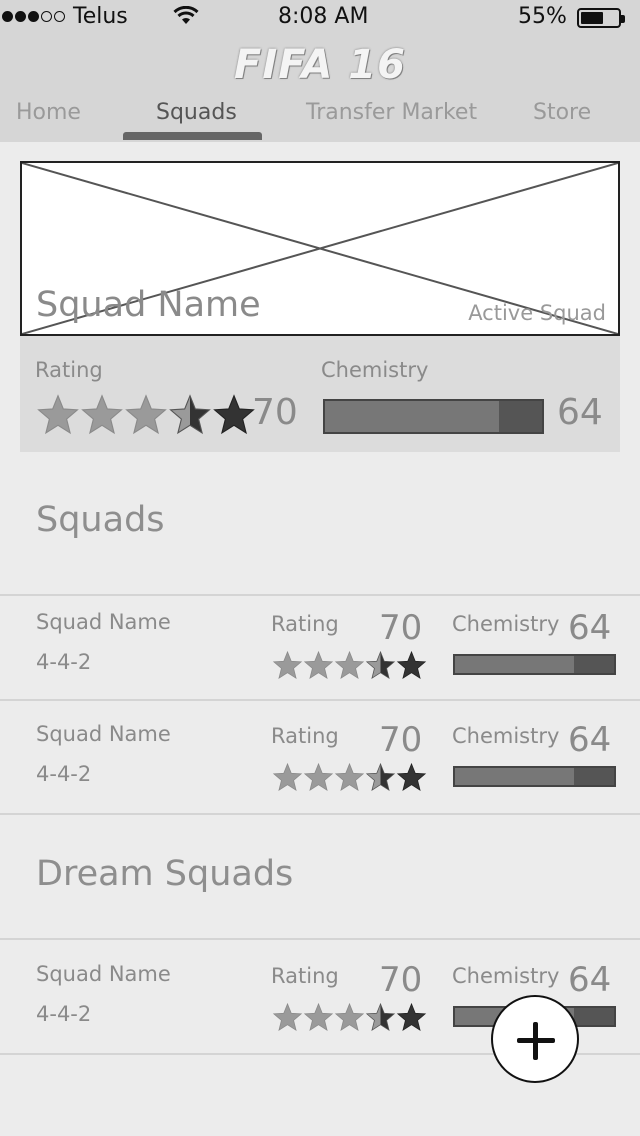 The height and width of the screenshot is (1136, 640). What do you see at coordinates (48, 112) in the screenshot?
I see `tab-home: Home` at bounding box center [48, 112].